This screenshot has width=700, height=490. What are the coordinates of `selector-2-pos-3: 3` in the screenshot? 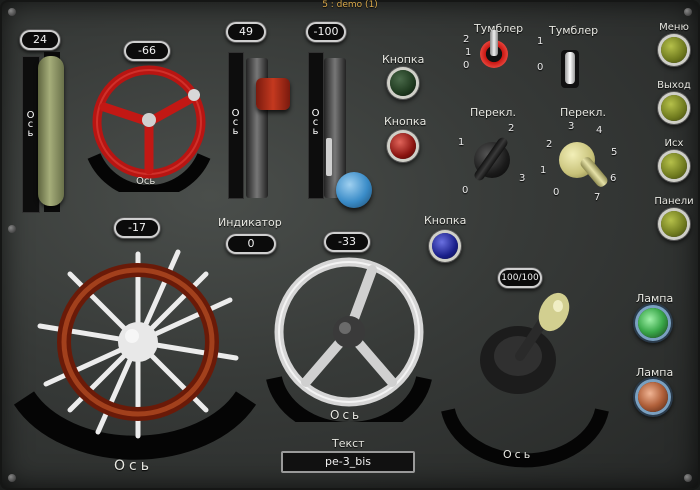 It's located at (571, 126).